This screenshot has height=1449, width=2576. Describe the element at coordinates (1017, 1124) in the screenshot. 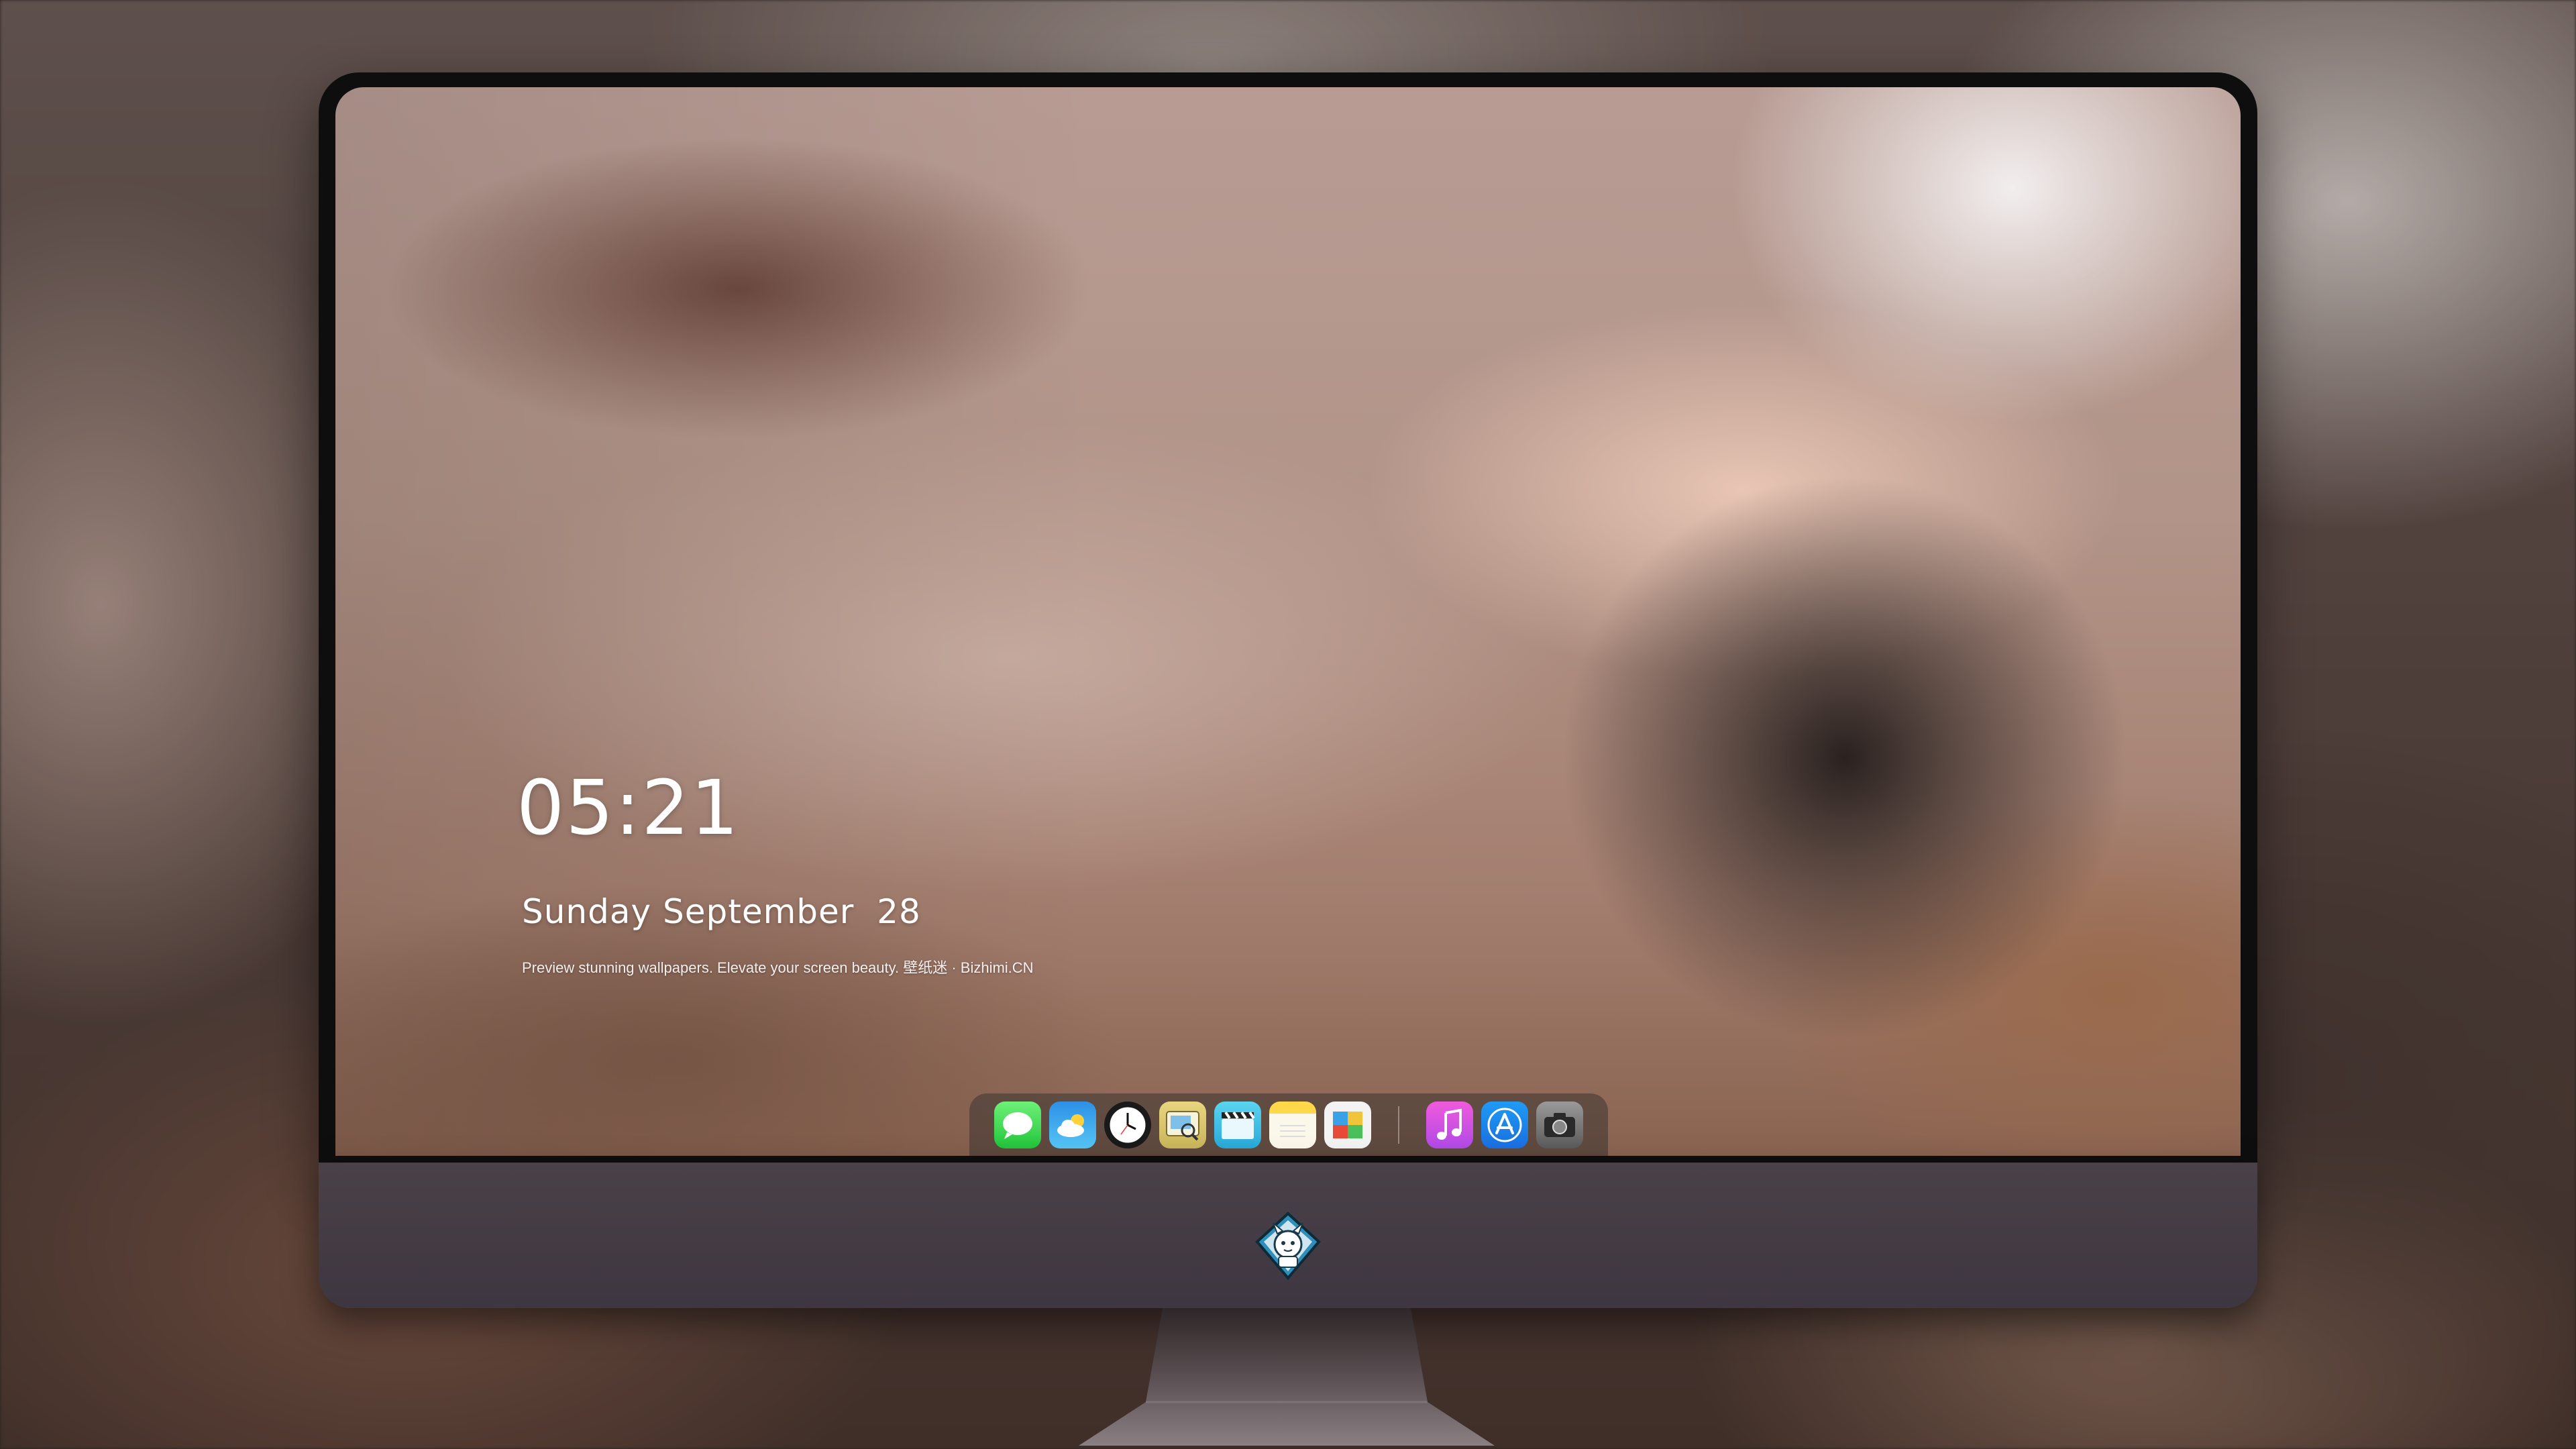

I see `messages-icon` at that location.